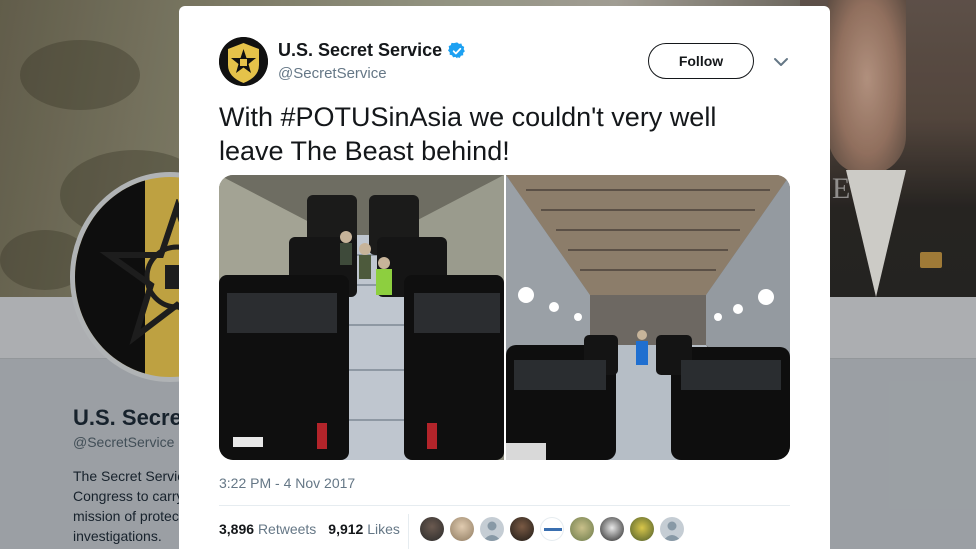 The width and height of the screenshot is (976, 549). I want to click on likes-count: 9,912, so click(346, 529).